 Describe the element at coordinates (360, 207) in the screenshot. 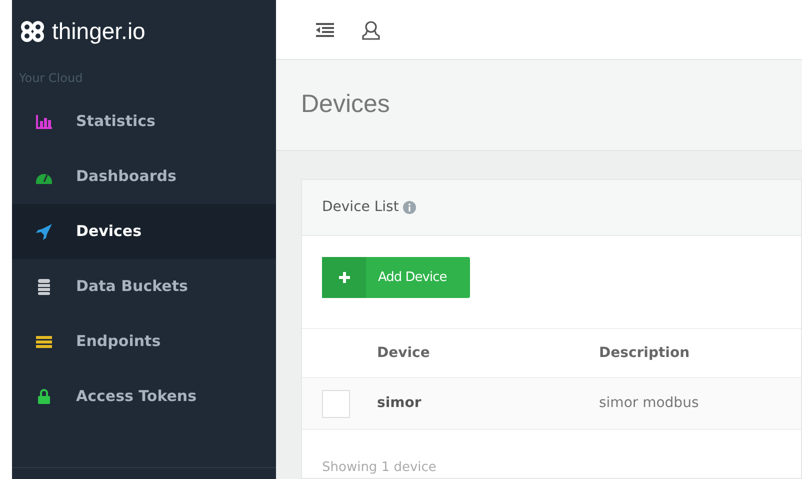

I see `card-title: Device List` at that location.